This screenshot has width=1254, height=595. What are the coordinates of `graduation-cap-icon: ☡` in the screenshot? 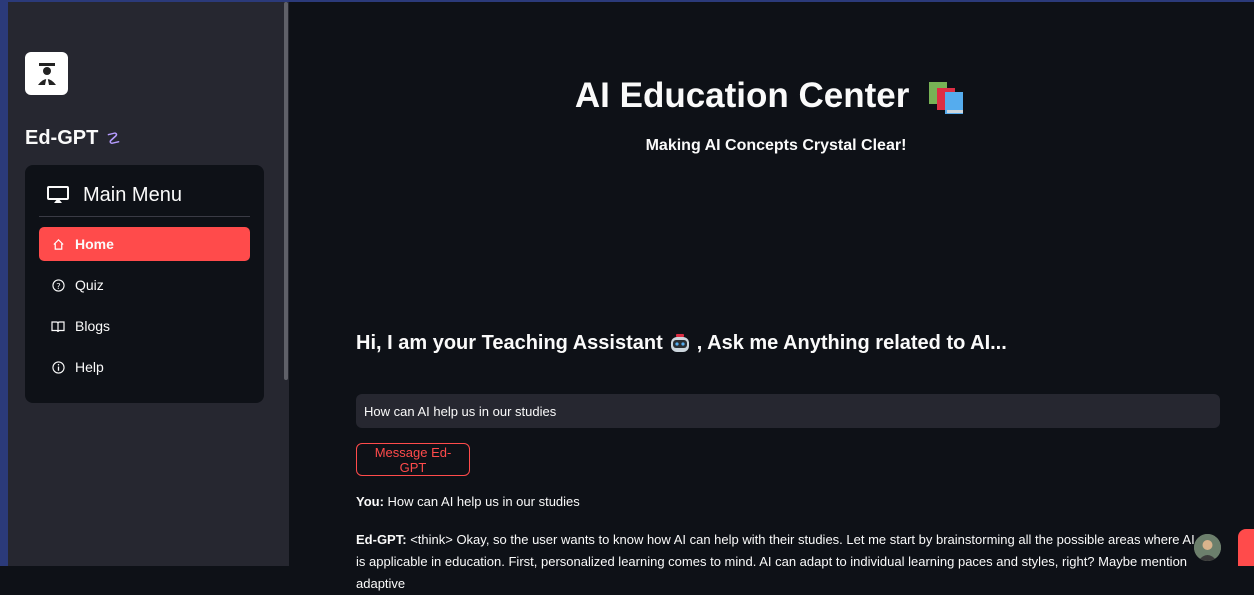 It's located at (113, 139).